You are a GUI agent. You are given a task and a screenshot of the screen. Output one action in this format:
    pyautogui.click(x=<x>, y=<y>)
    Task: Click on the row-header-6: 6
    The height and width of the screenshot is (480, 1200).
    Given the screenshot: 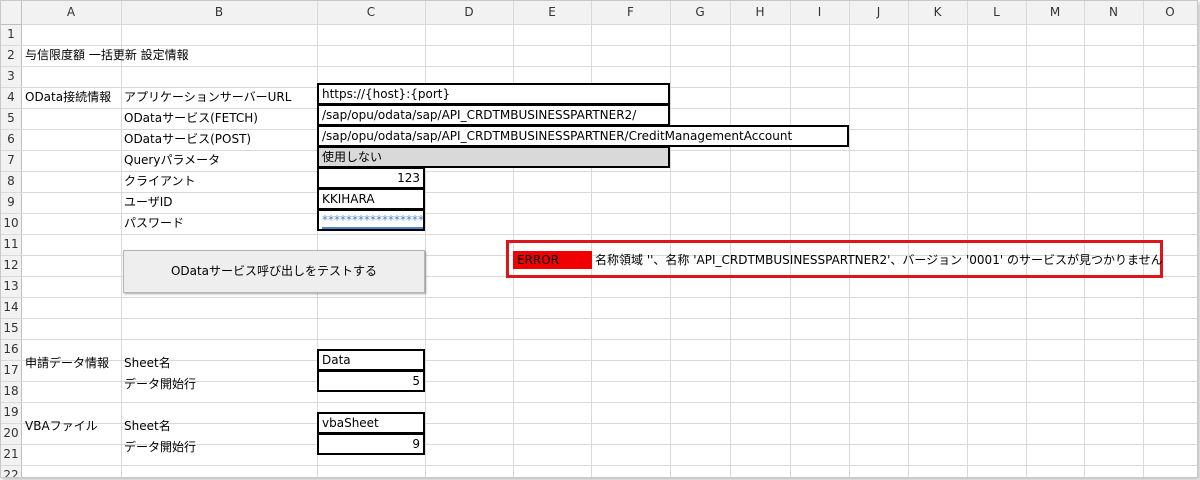 What is the action you would take?
    pyautogui.click(x=11, y=139)
    